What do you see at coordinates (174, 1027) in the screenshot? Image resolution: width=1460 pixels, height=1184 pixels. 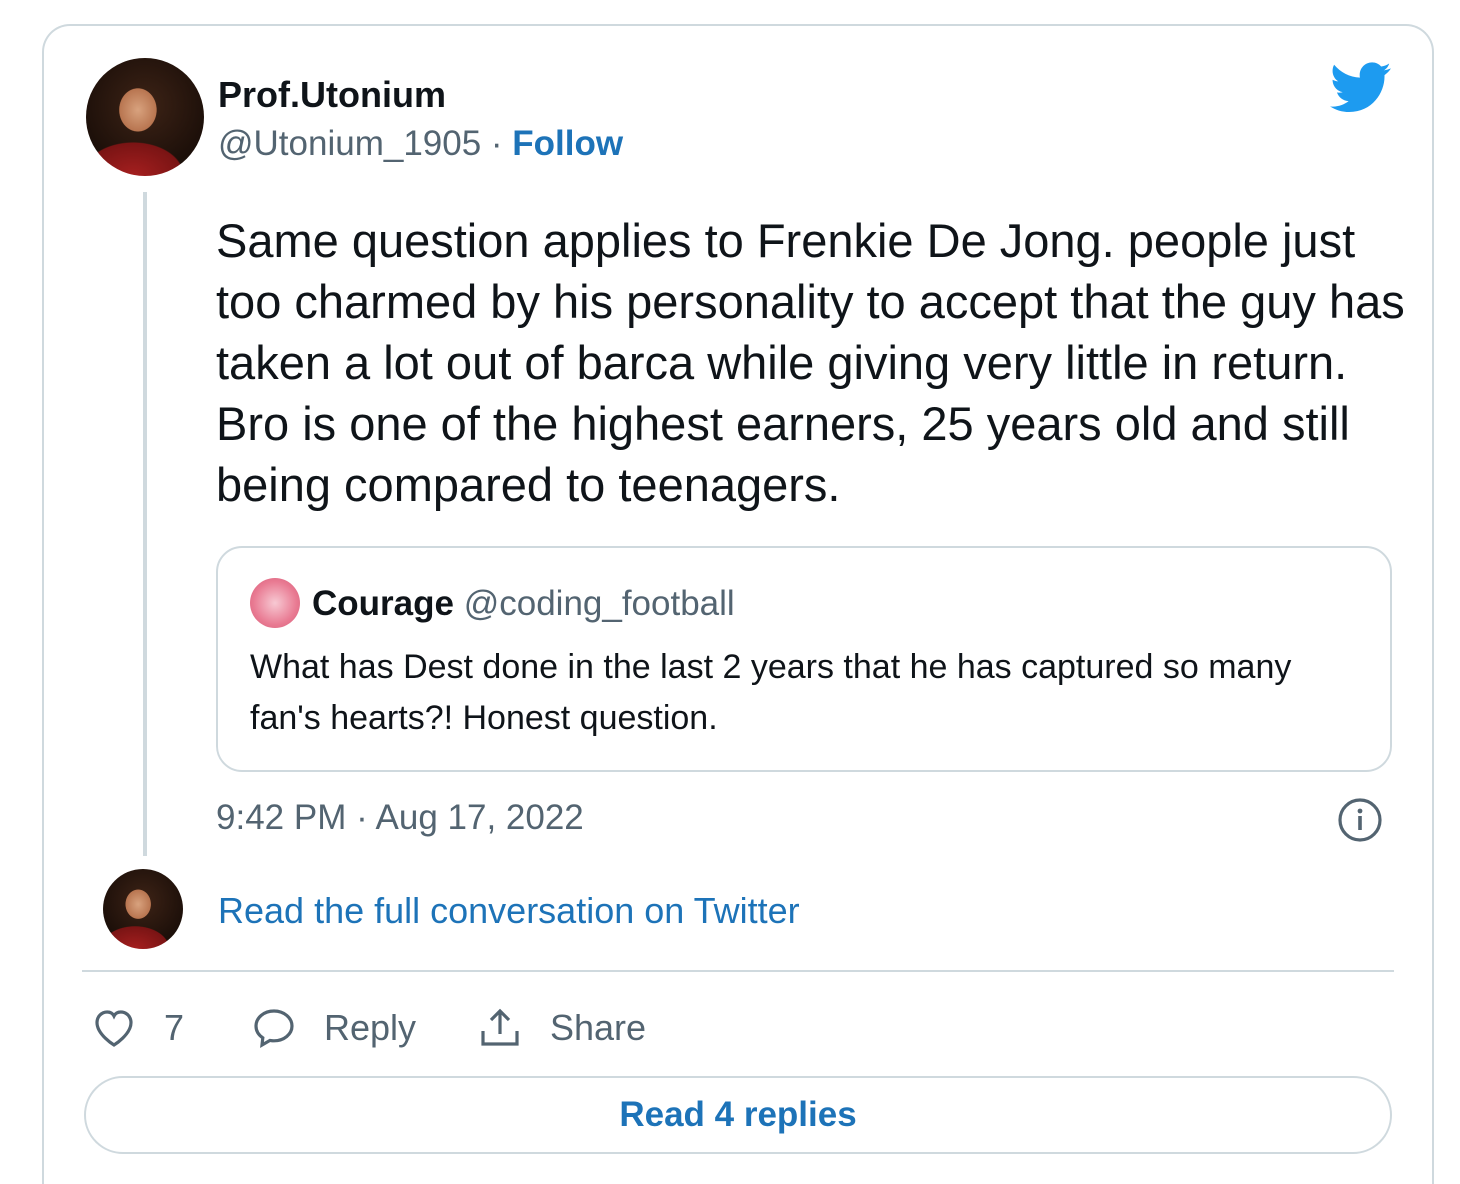 I see `like-count: 7` at bounding box center [174, 1027].